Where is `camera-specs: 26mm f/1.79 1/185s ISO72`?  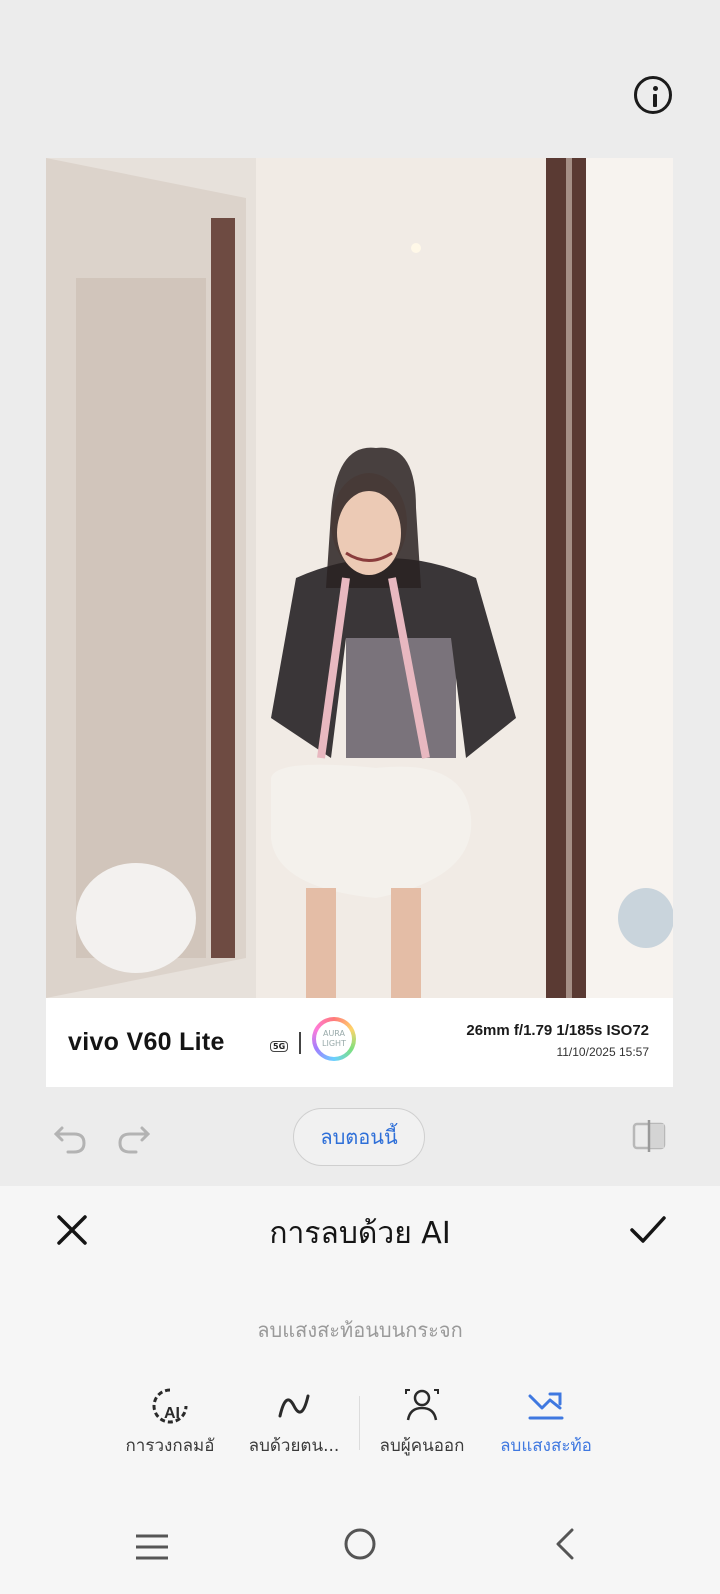
camera-specs: 26mm f/1.79 1/185s ISO72 is located at coordinates (557, 1030).